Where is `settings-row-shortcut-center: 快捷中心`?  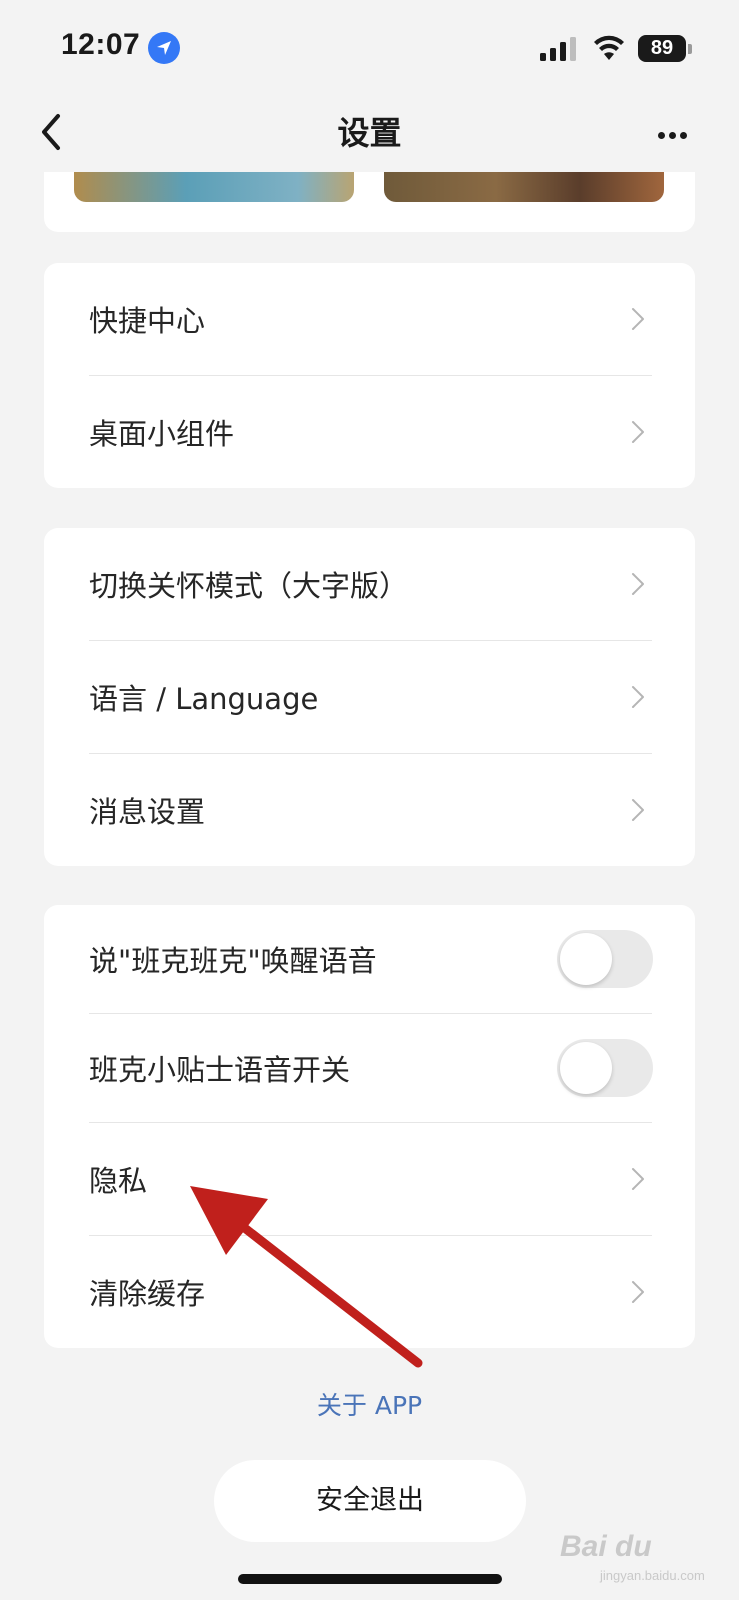
settings-row-shortcut-center: 快捷中心 is located at coordinates (369, 319).